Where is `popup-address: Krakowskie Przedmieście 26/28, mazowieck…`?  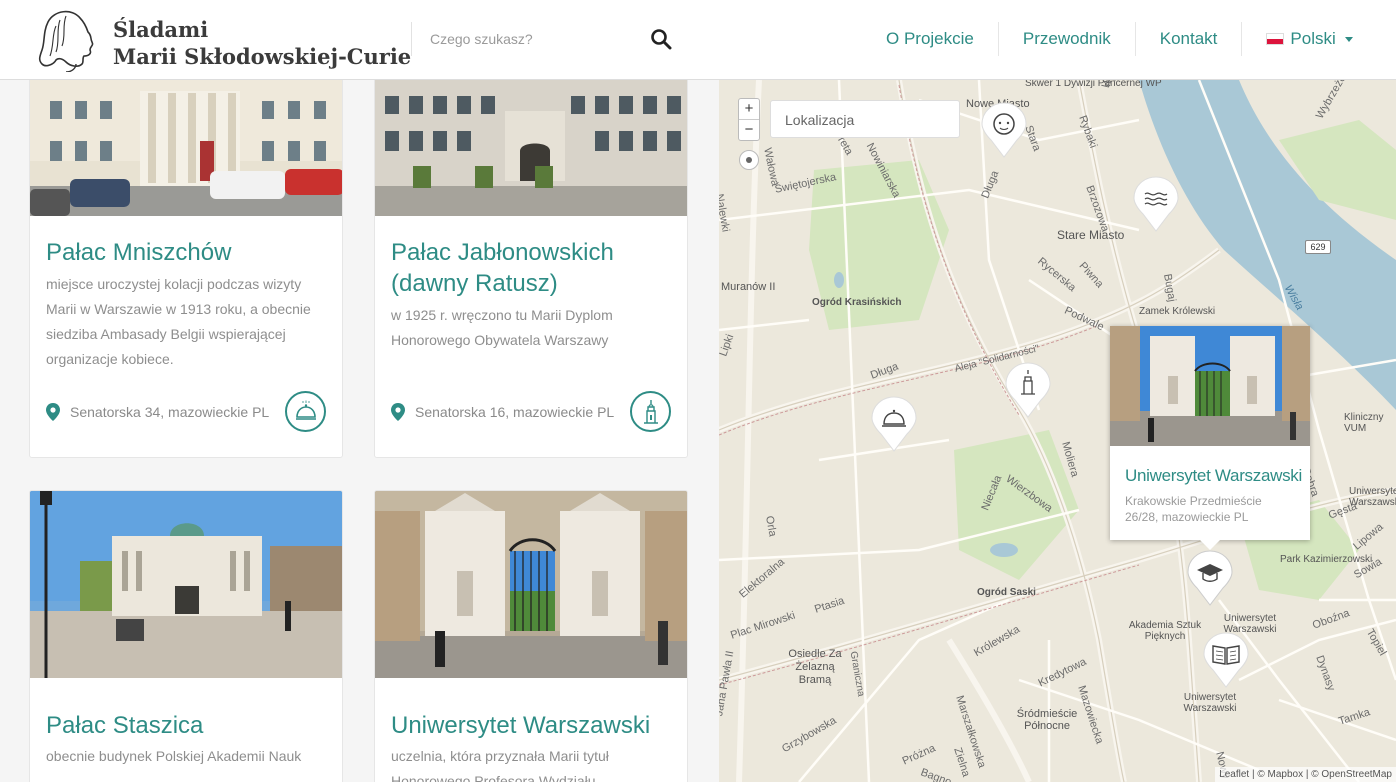
popup-address: Krakowskie Przedmieście 26/28, mazowieck… is located at coordinates (1193, 509).